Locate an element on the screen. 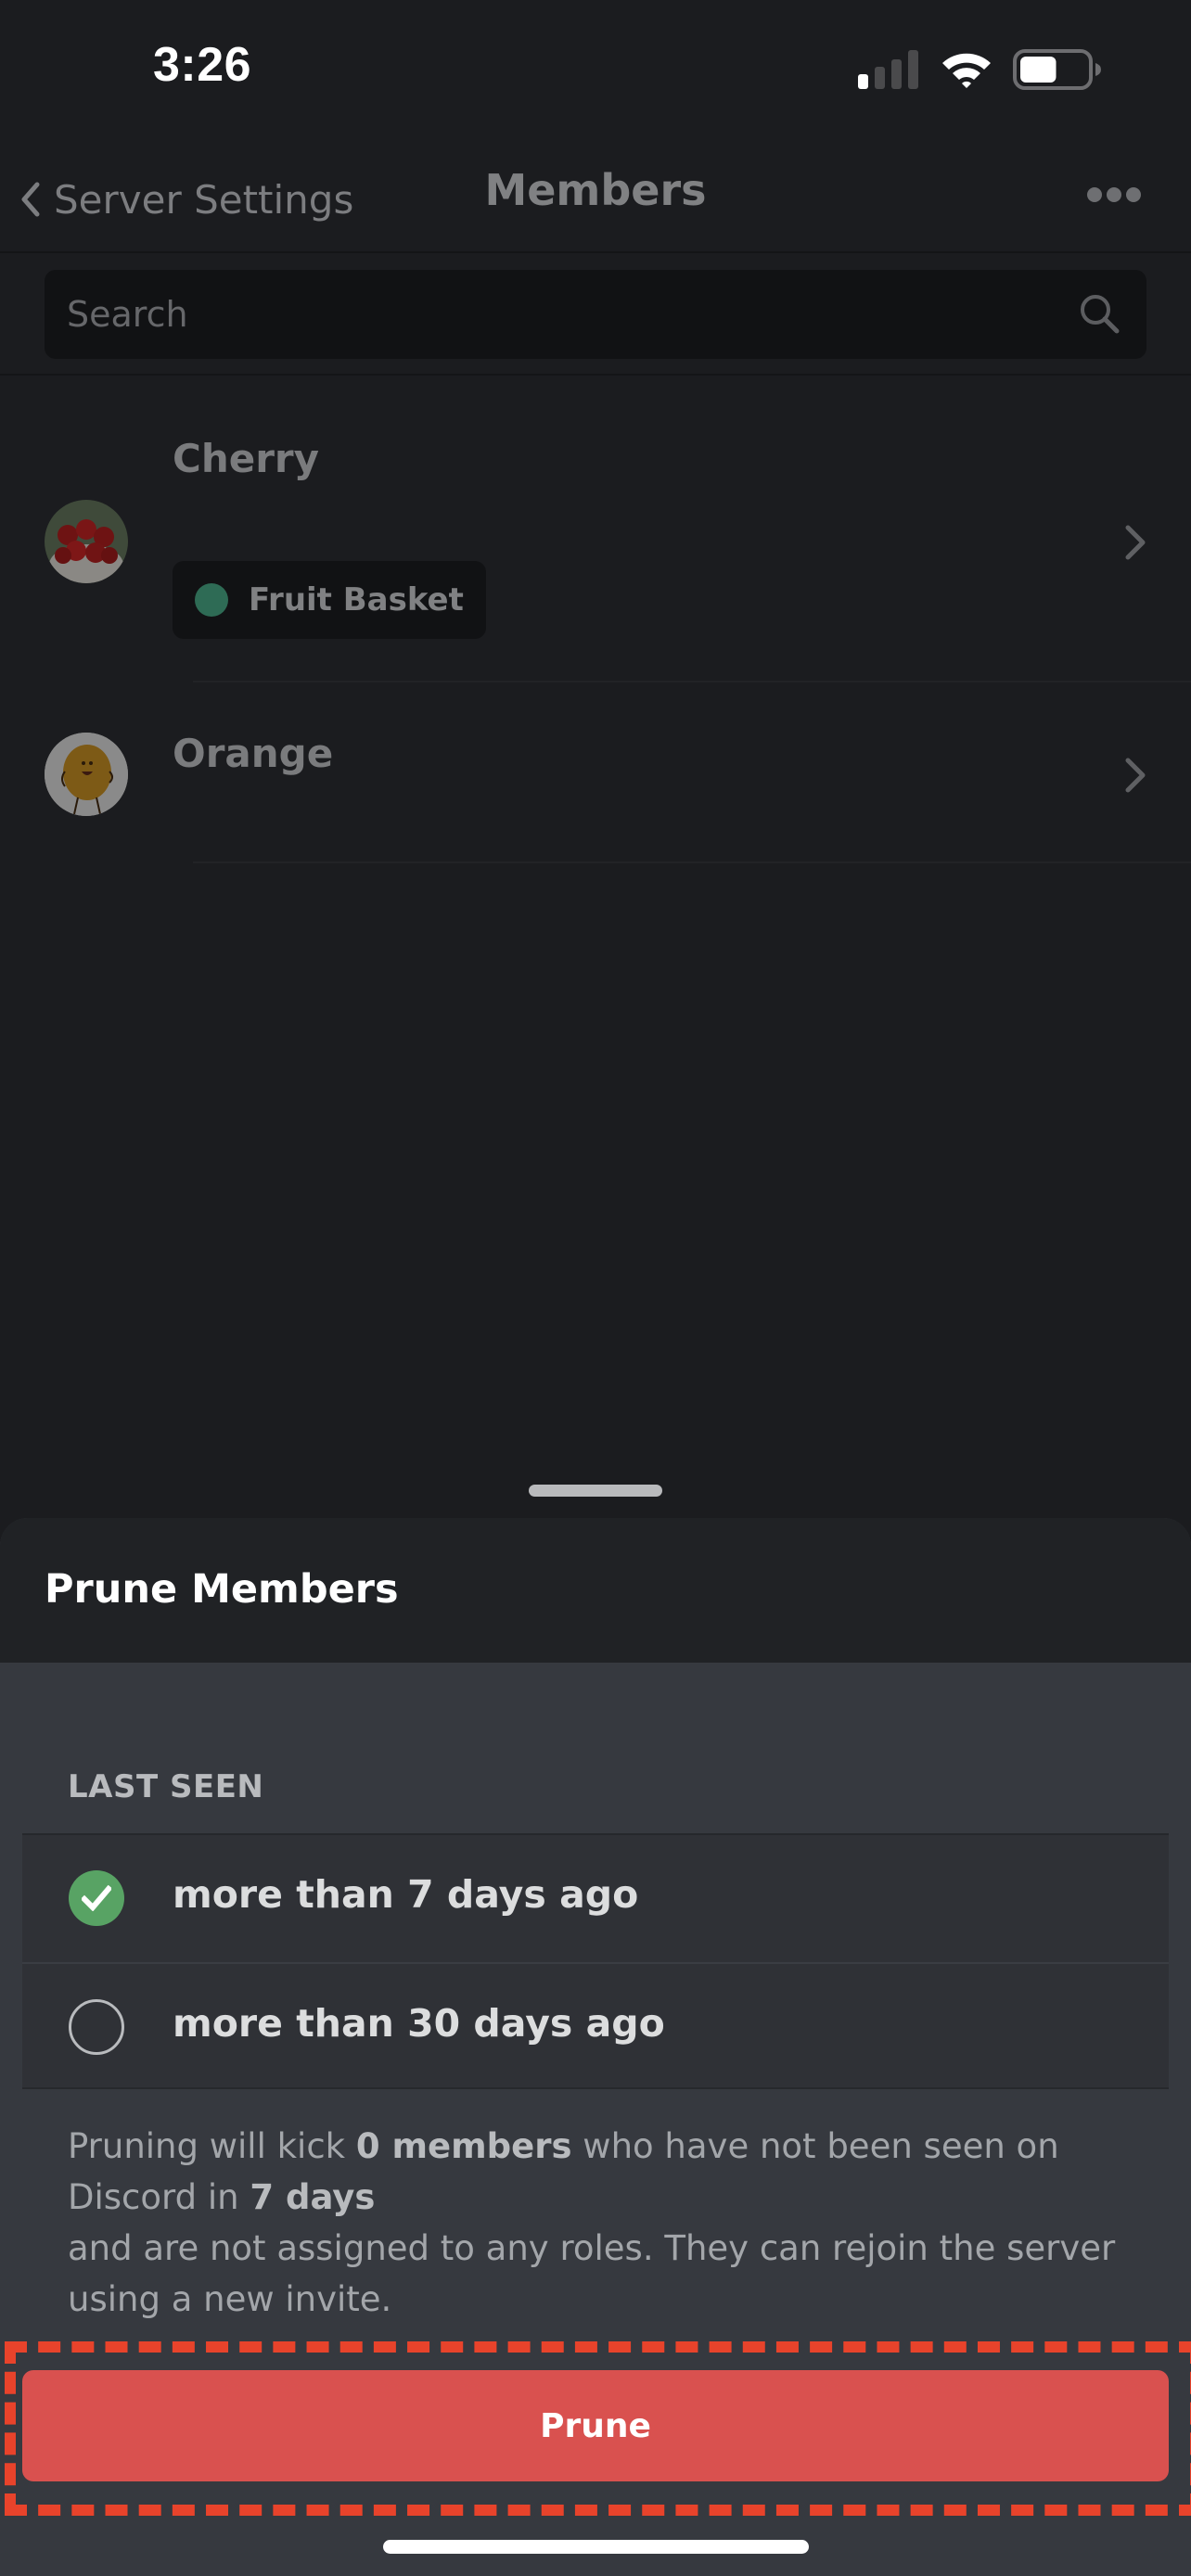  role-badge: Fruit Basket is located at coordinates (329, 600).